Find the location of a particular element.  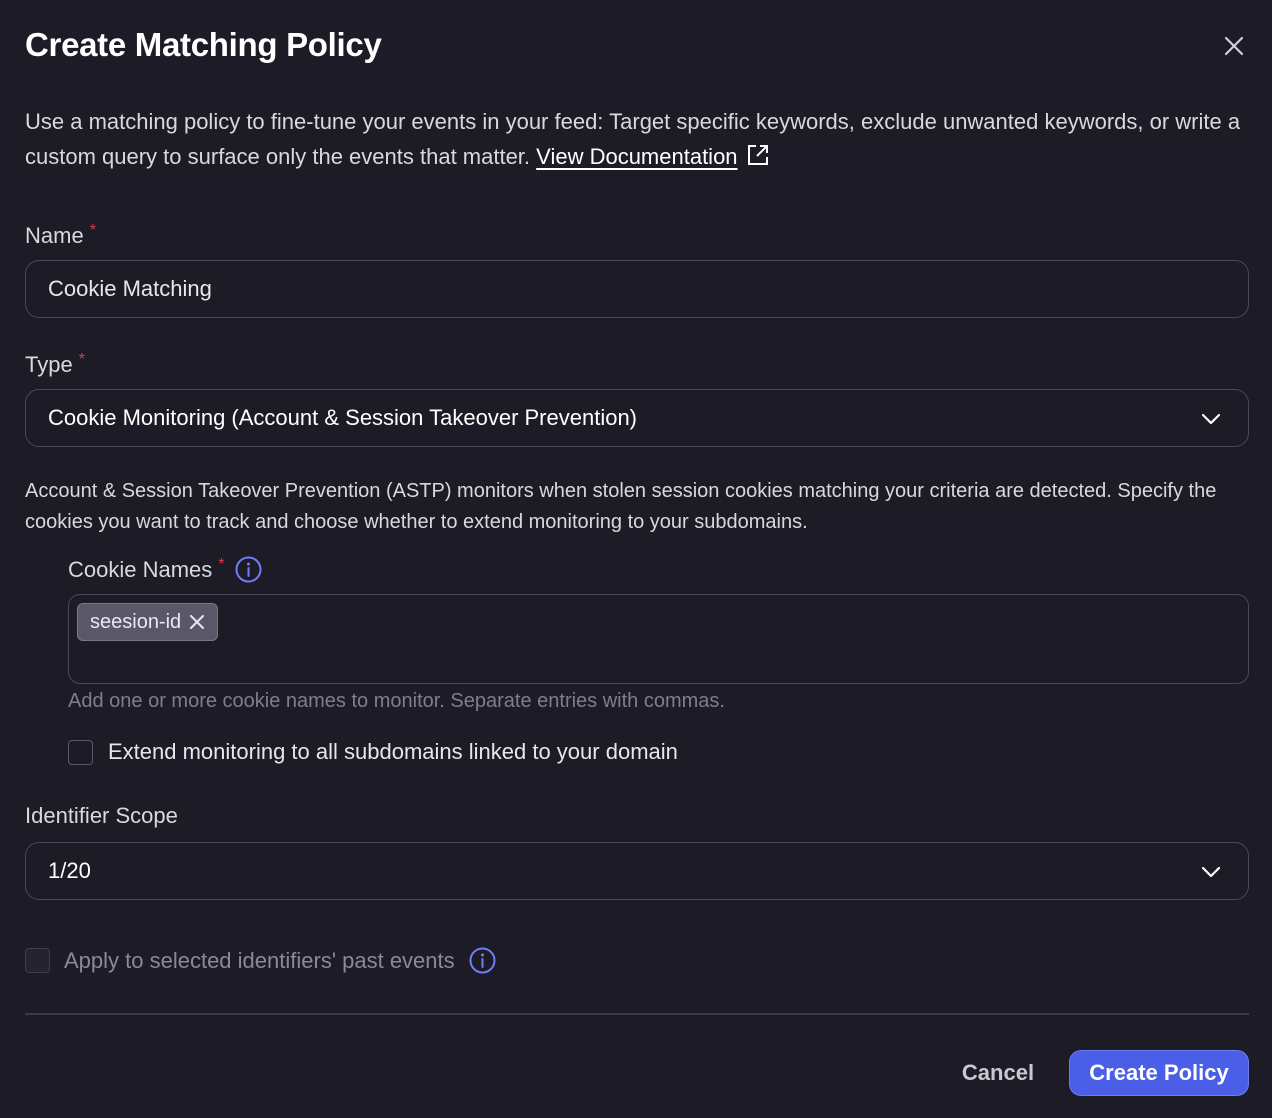

name-label: Name * is located at coordinates (60, 235).